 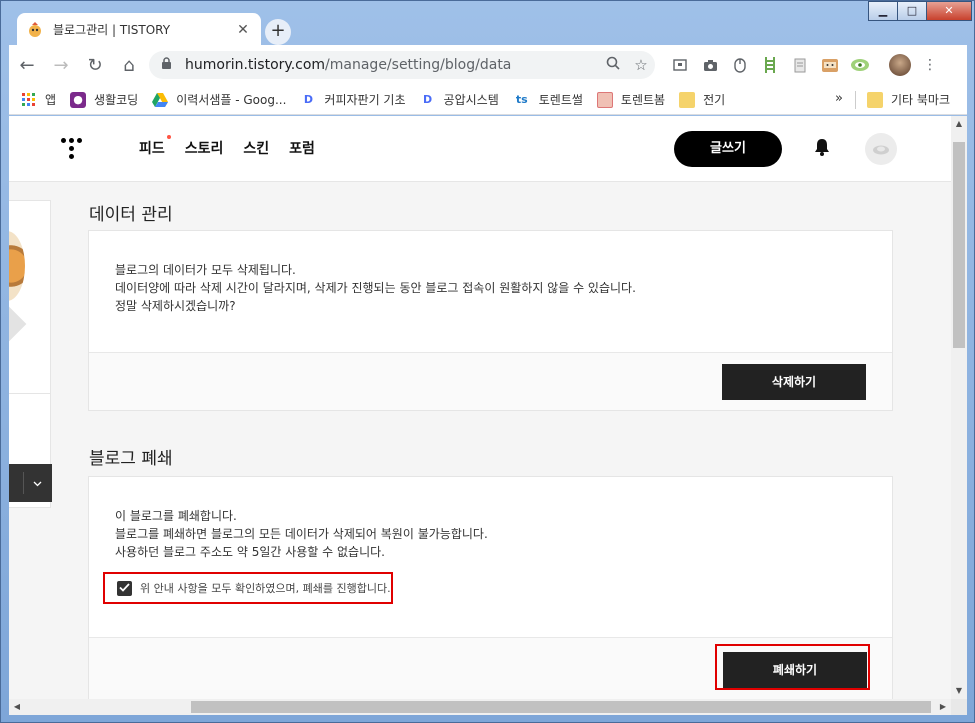 I want to click on title-bar: 블로그관리 | TISTORY ✕ + ▁ □ ✕, so click(x=488, y=23).